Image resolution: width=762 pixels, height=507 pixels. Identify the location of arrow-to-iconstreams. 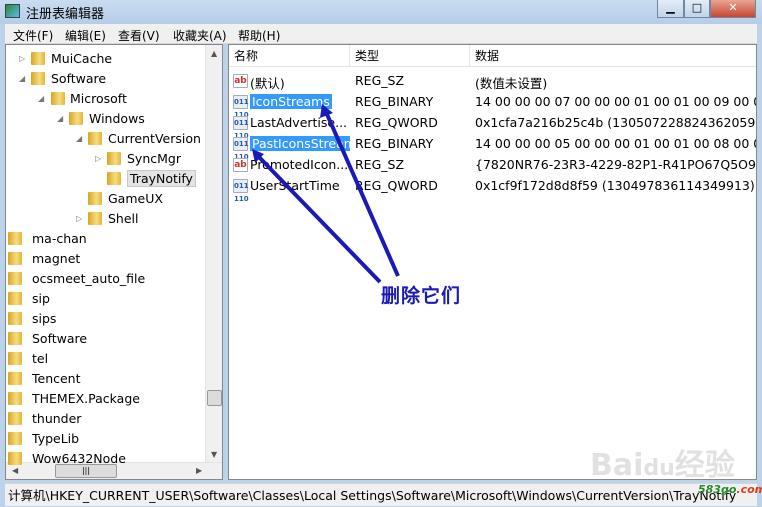
(362, 194).